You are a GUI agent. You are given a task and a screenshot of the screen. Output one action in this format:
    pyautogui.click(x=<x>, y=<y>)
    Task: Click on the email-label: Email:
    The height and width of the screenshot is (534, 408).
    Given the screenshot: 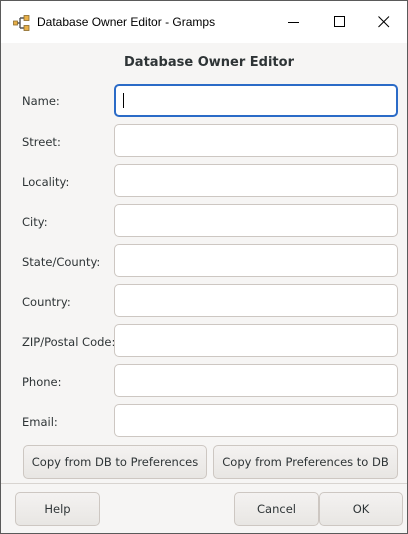 What is the action you would take?
    pyautogui.click(x=40, y=422)
    